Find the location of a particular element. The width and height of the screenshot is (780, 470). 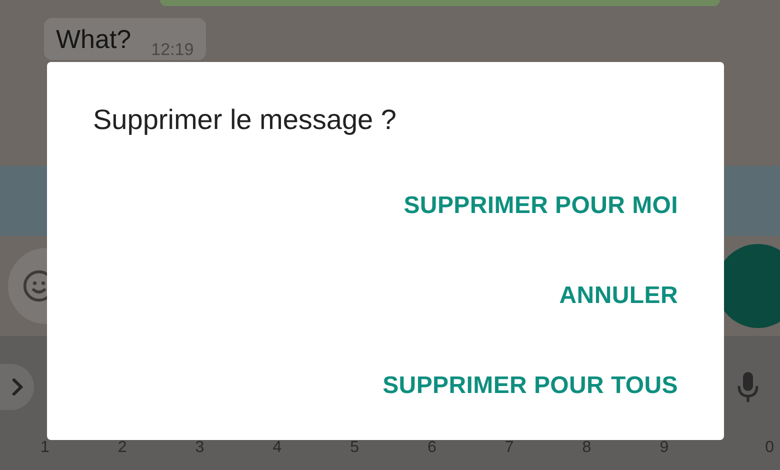

dialog-button: SUPPRIMER POUR TOUS is located at coordinates (530, 386).